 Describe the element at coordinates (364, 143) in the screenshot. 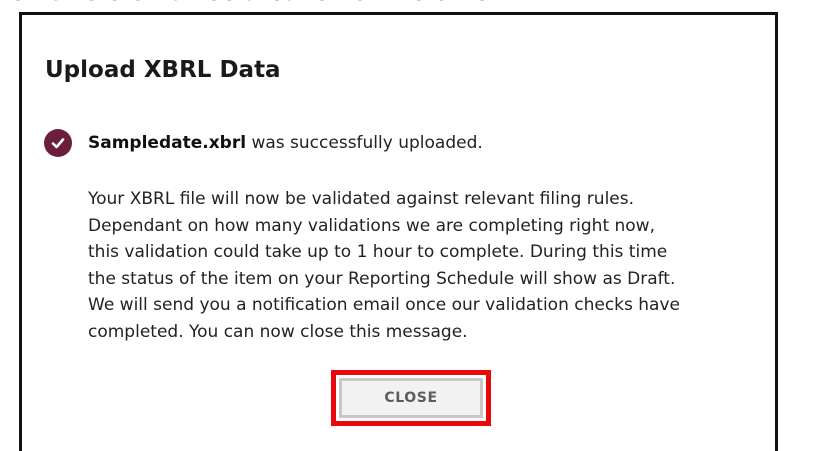

I see `upload-status-message: was successfully uploaded.` at that location.